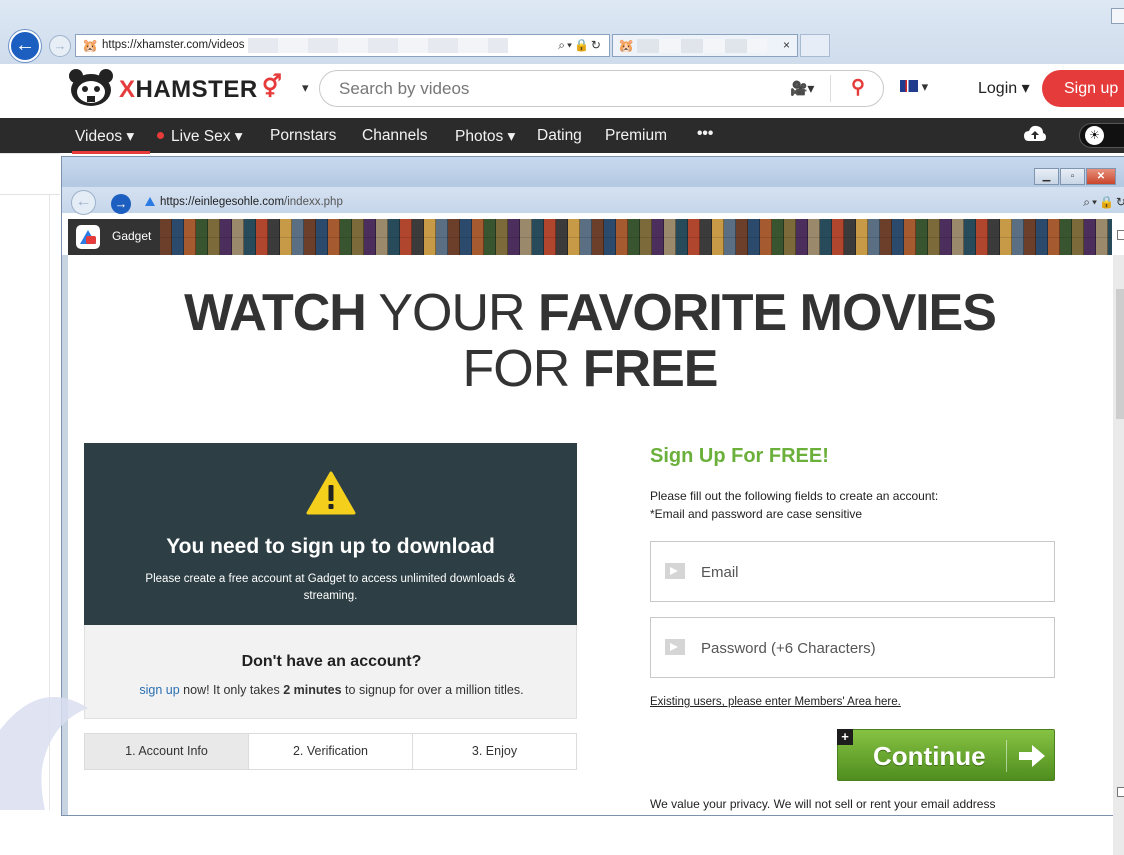 The height and width of the screenshot is (855, 1124). What do you see at coordinates (485, 136) in the screenshot?
I see `nav-item-photos: Photos ▾` at bounding box center [485, 136].